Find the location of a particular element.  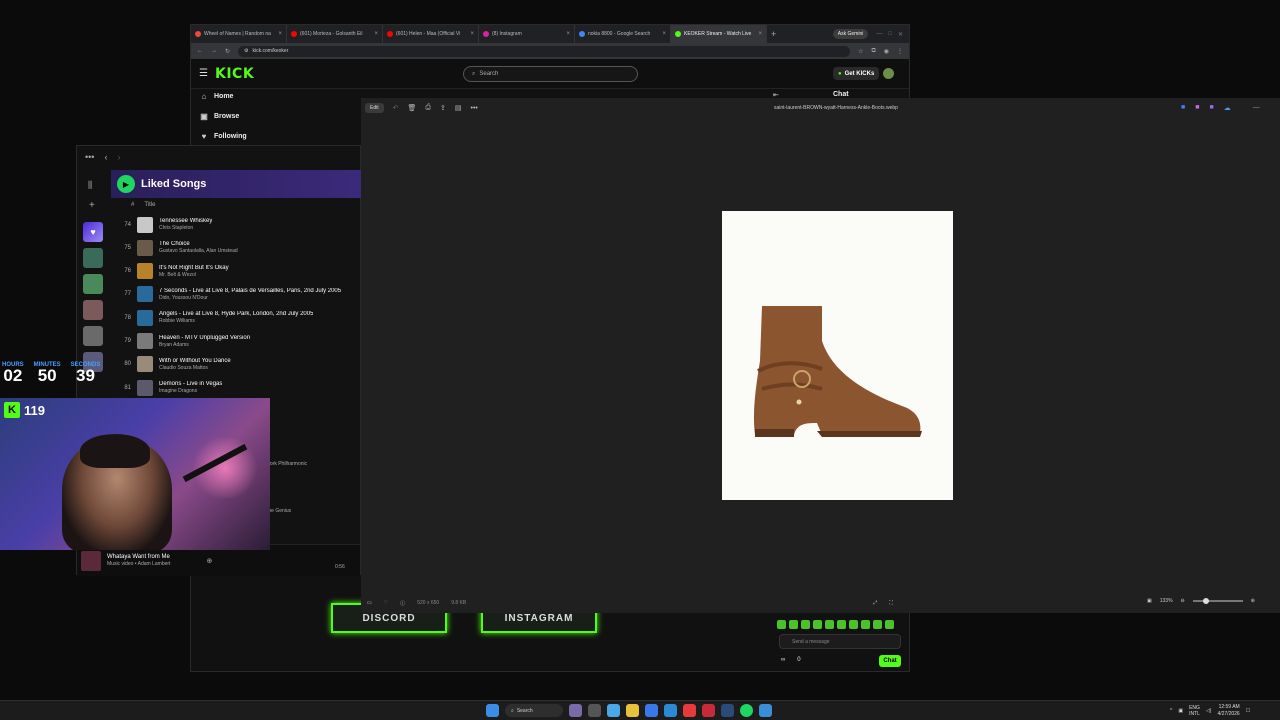

ask-gemini-button: Ask Gemini is located at coordinates (850, 34).